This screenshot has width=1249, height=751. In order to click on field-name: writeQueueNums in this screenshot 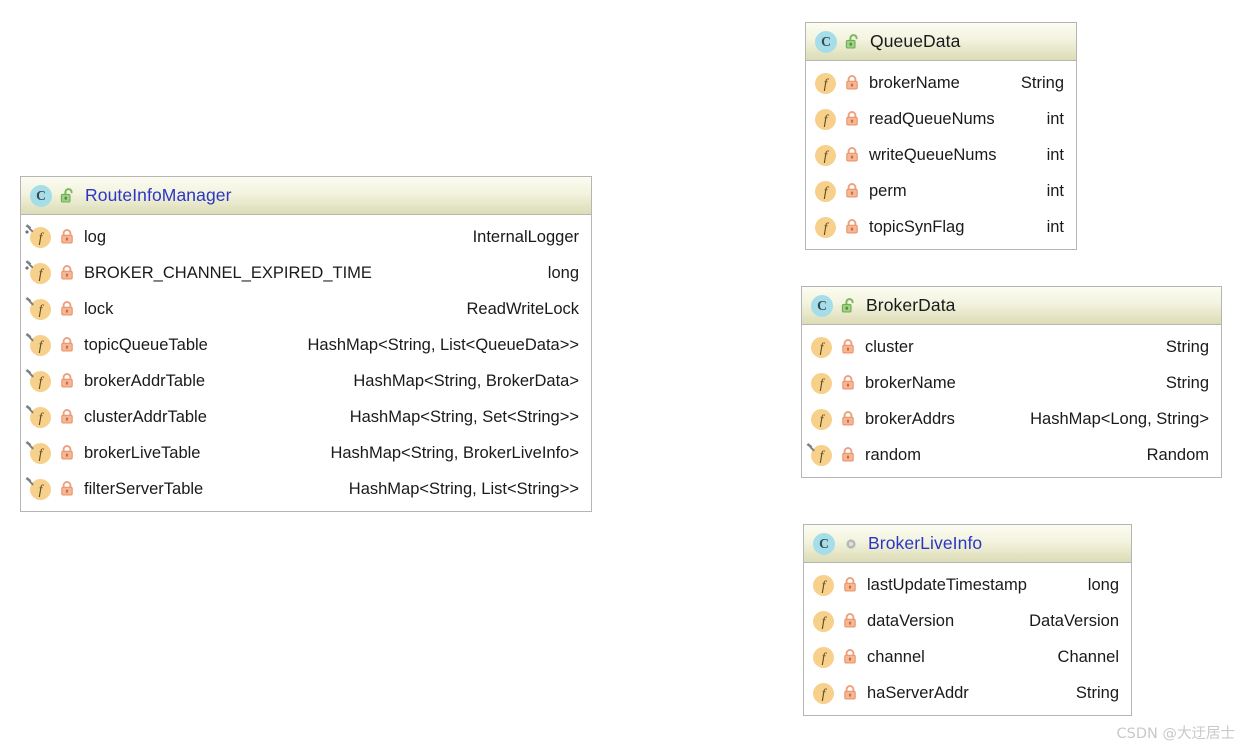, I will do `click(933, 154)`.